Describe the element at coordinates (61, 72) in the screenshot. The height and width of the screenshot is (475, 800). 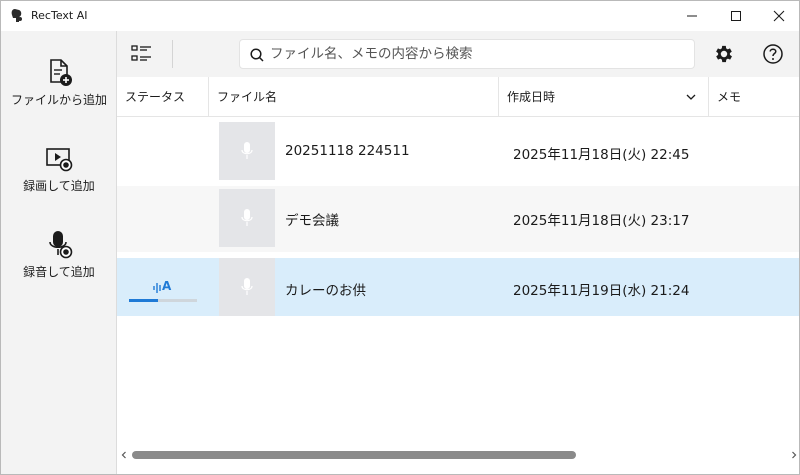
I see `file-add-icon` at that location.